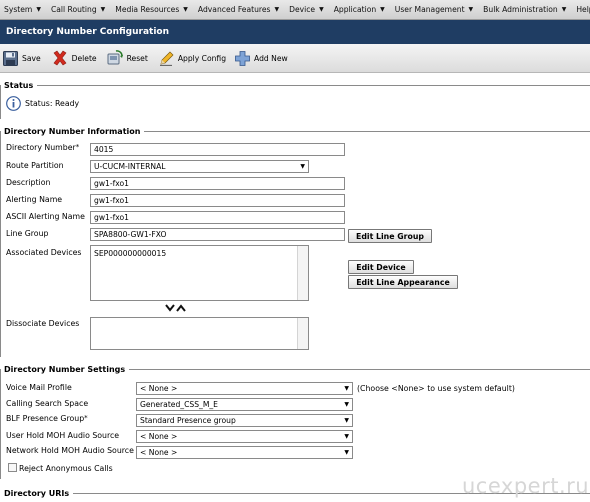  What do you see at coordinates (390, 236) in the screenshot?
I see `edit-line-group-button: Edit Line Group` at bounding box center [390, 236].